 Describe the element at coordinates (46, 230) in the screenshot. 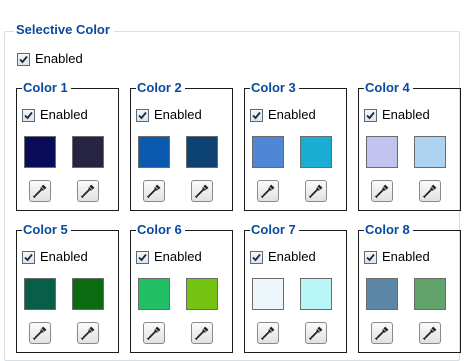

I see `color-group-title: Color 5` at that location.